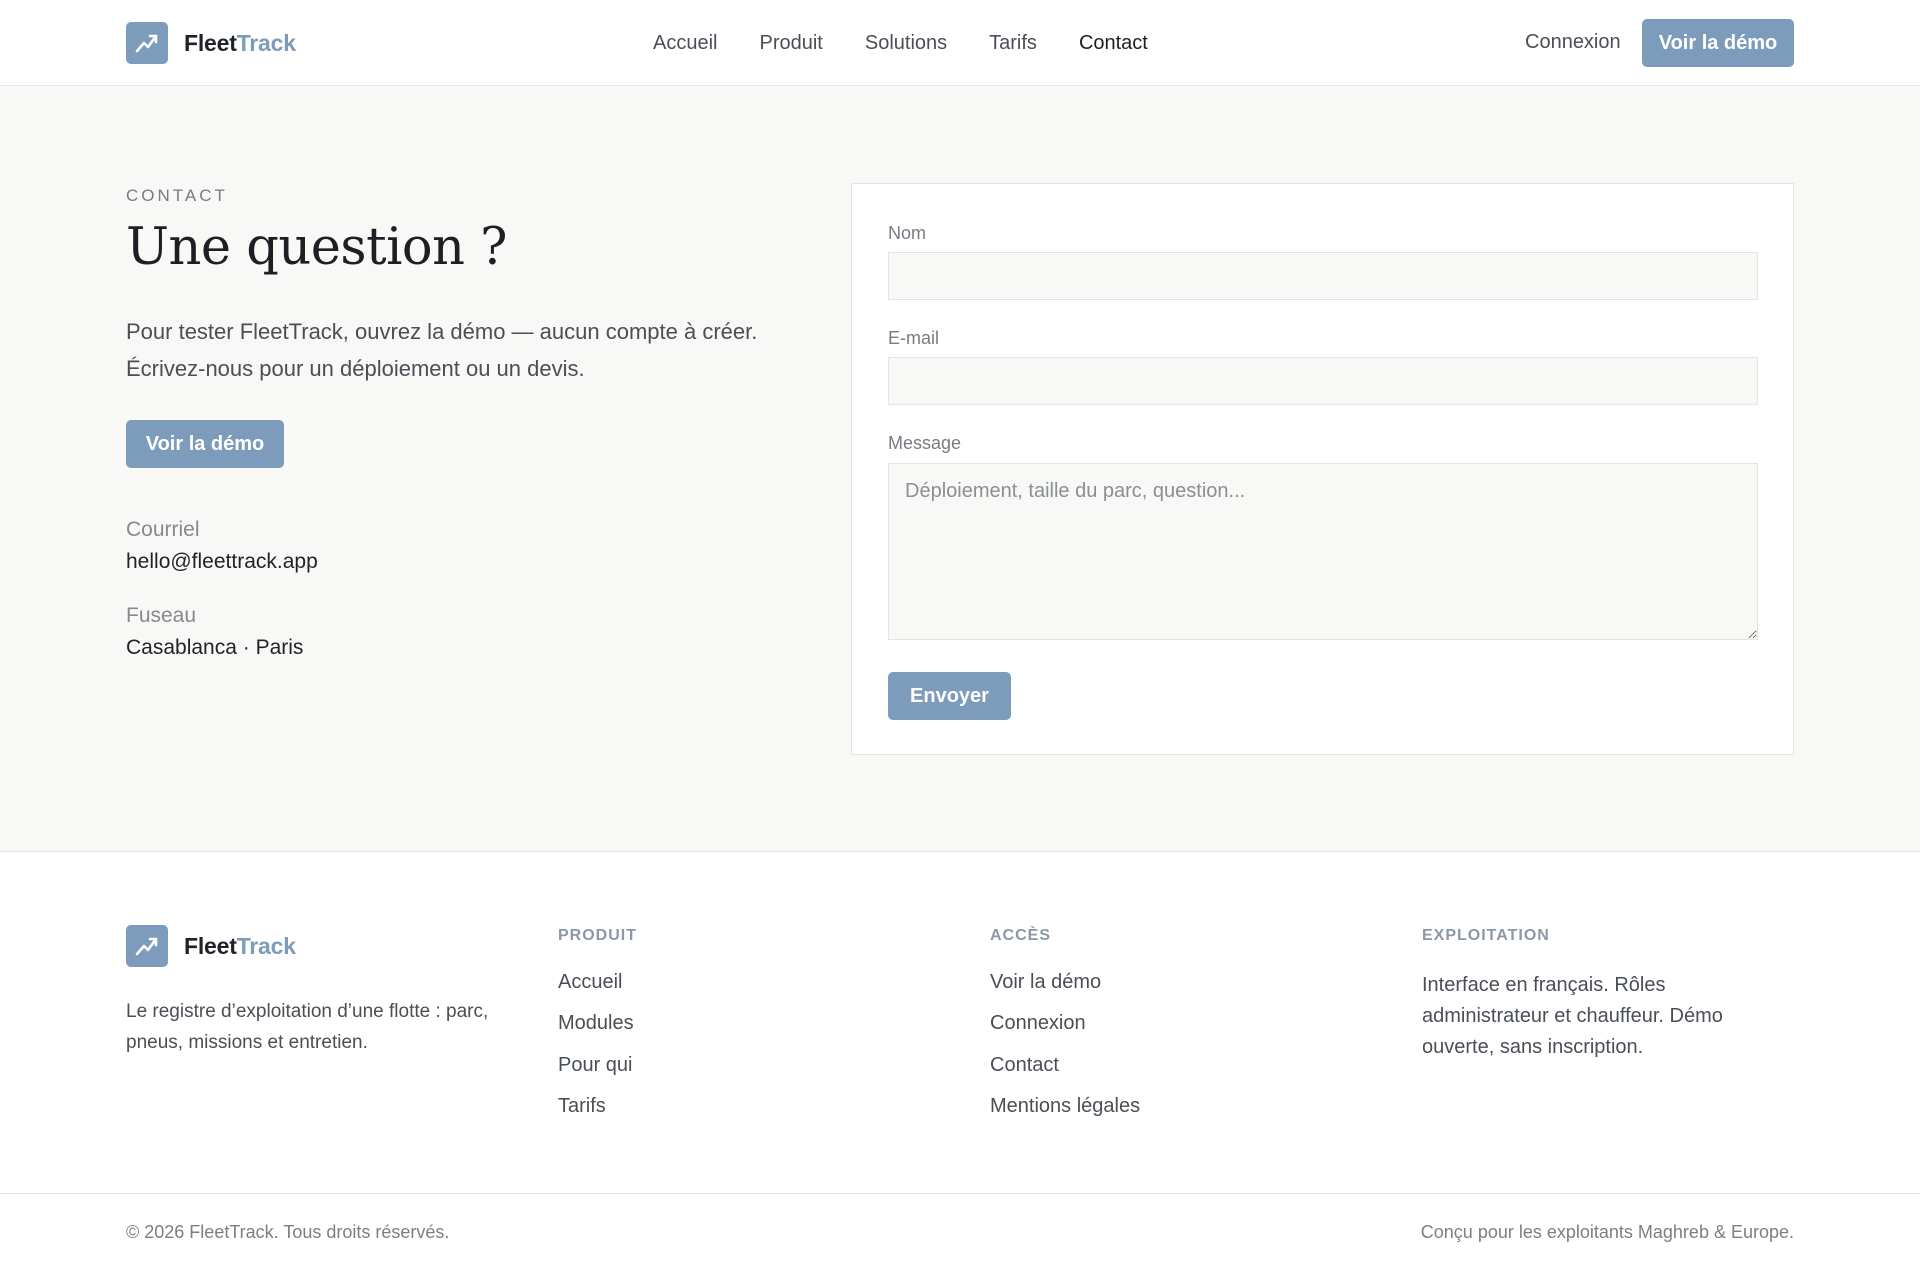 This screenshot has width=1920, height=1268. Describe the element at coordinates (163, 529) in the screenshot. I see `email-label: Courriel` at that location.